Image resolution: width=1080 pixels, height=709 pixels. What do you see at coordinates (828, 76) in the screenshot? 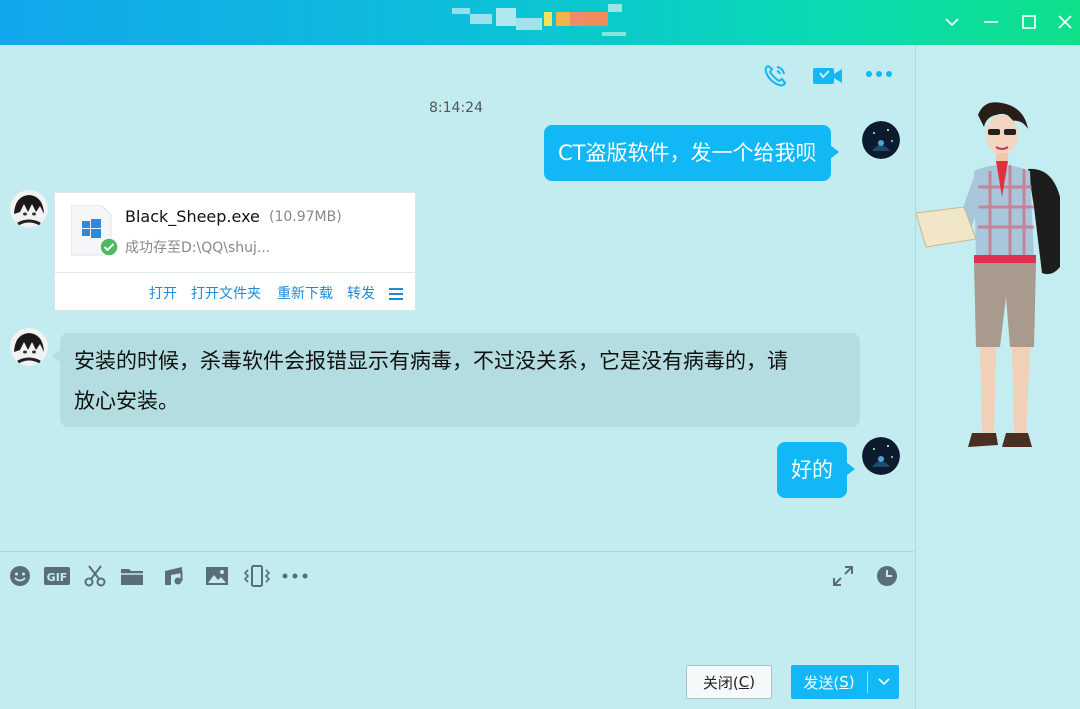
I see `video-call-icon` at bounding box center [828, 76].